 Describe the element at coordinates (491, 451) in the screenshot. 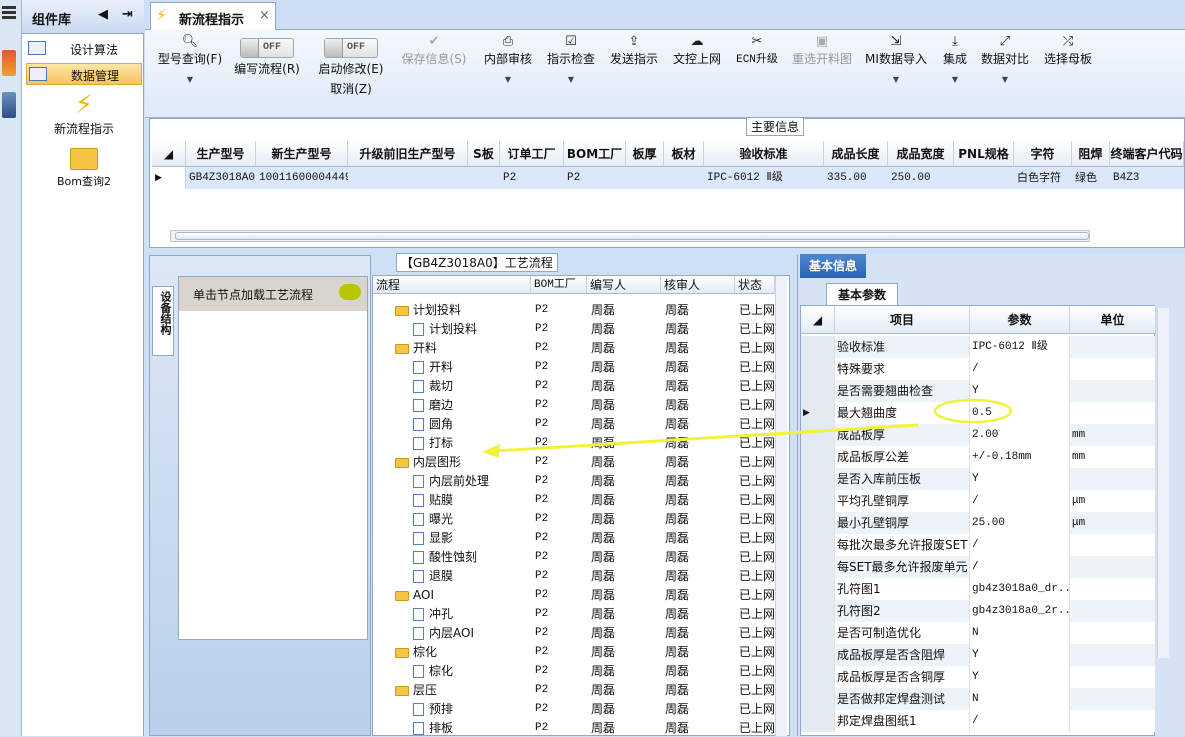

I see `annotation-arrowhead` at that location.